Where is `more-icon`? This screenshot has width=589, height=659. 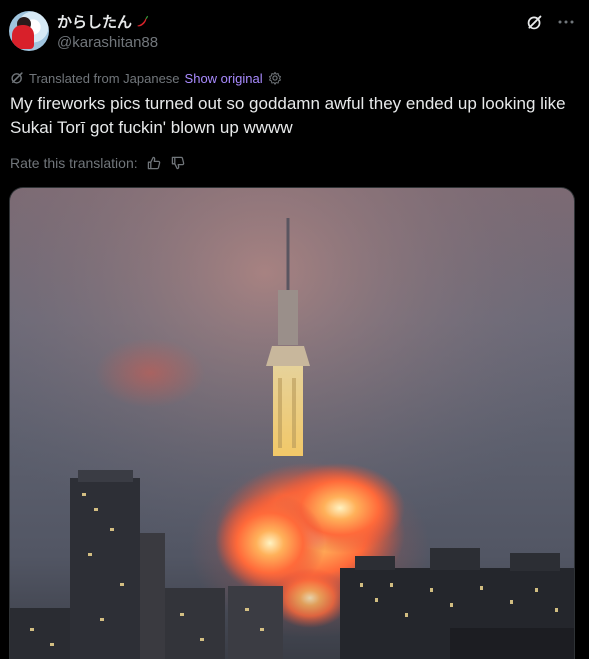
more-icon is located at coordinates (566, 22).